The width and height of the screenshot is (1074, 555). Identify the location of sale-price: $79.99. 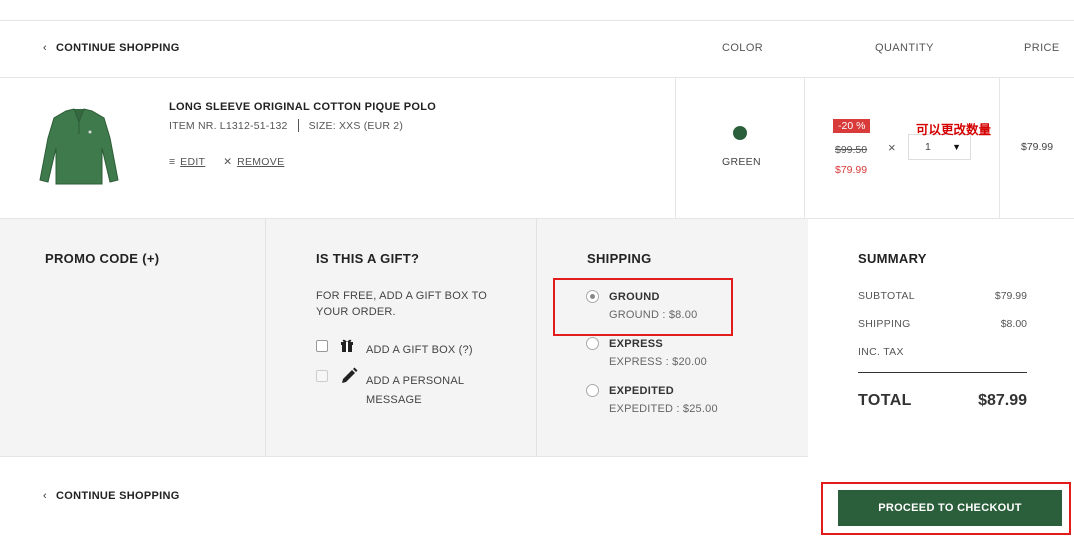
(851, 170).